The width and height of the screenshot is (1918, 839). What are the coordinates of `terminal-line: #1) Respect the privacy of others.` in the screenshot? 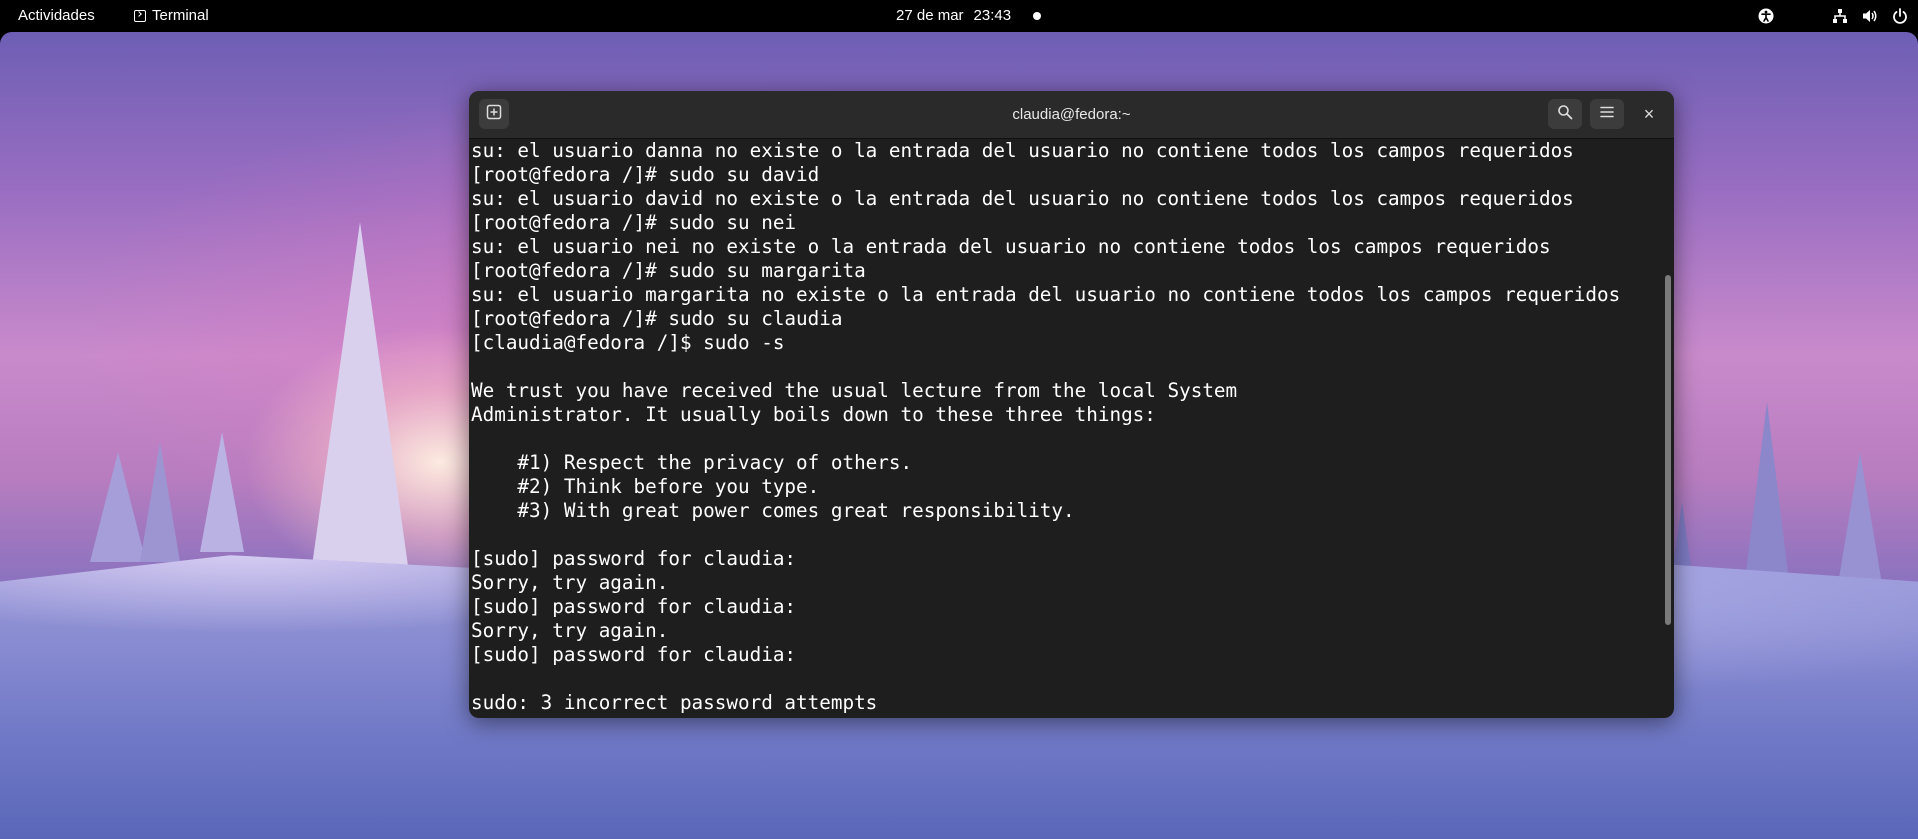 It's located at (692, 462).